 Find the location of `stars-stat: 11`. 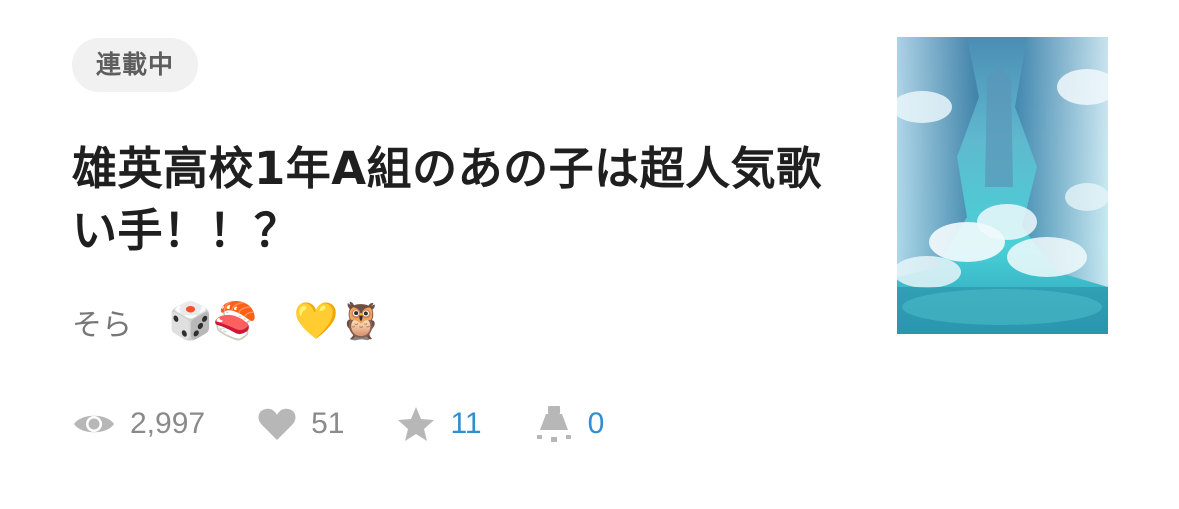

stars-stat: 11 is located at coordinates (439, 424).